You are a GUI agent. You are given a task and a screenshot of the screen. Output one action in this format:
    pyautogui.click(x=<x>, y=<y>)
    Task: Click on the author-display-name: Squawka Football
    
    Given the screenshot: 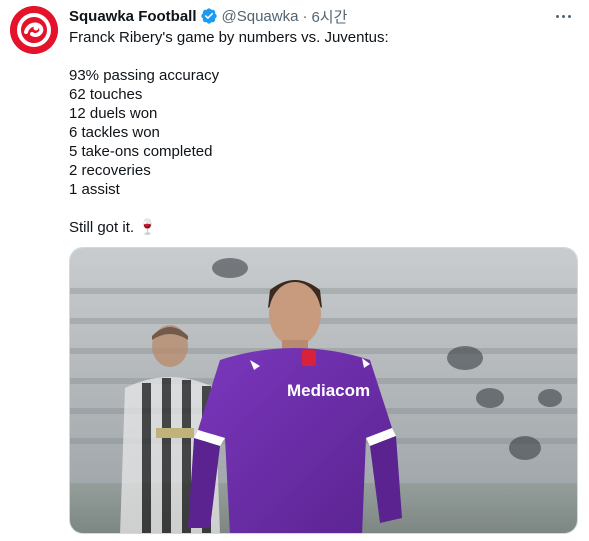 What is the action you would take?
    pyautogui.click(x=133, y=16)
    